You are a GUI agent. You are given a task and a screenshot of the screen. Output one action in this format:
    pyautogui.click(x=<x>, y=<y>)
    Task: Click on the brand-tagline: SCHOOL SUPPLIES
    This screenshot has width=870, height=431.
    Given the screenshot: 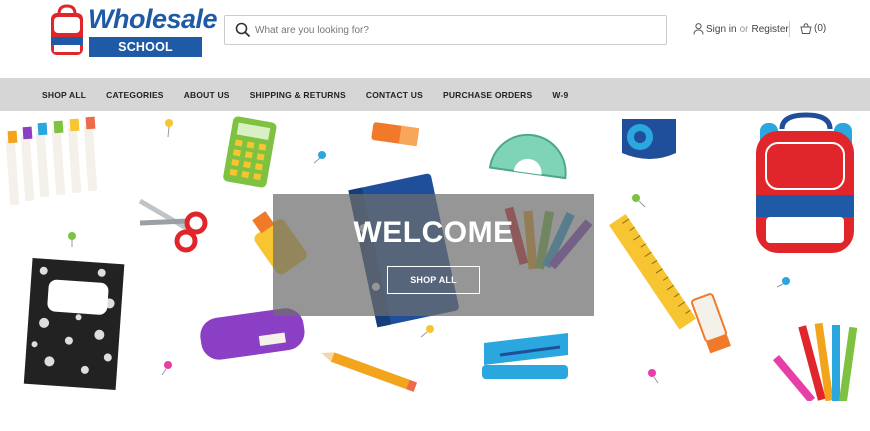 What is the action you would take?
    pyautogui.click(x=145, y=55)
    